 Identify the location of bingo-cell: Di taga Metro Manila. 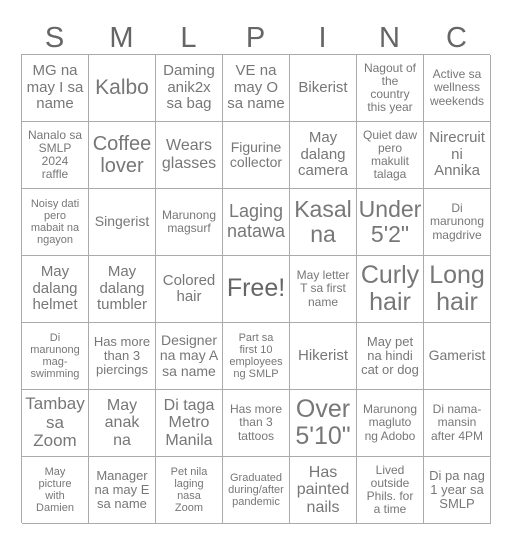
(189, 423).